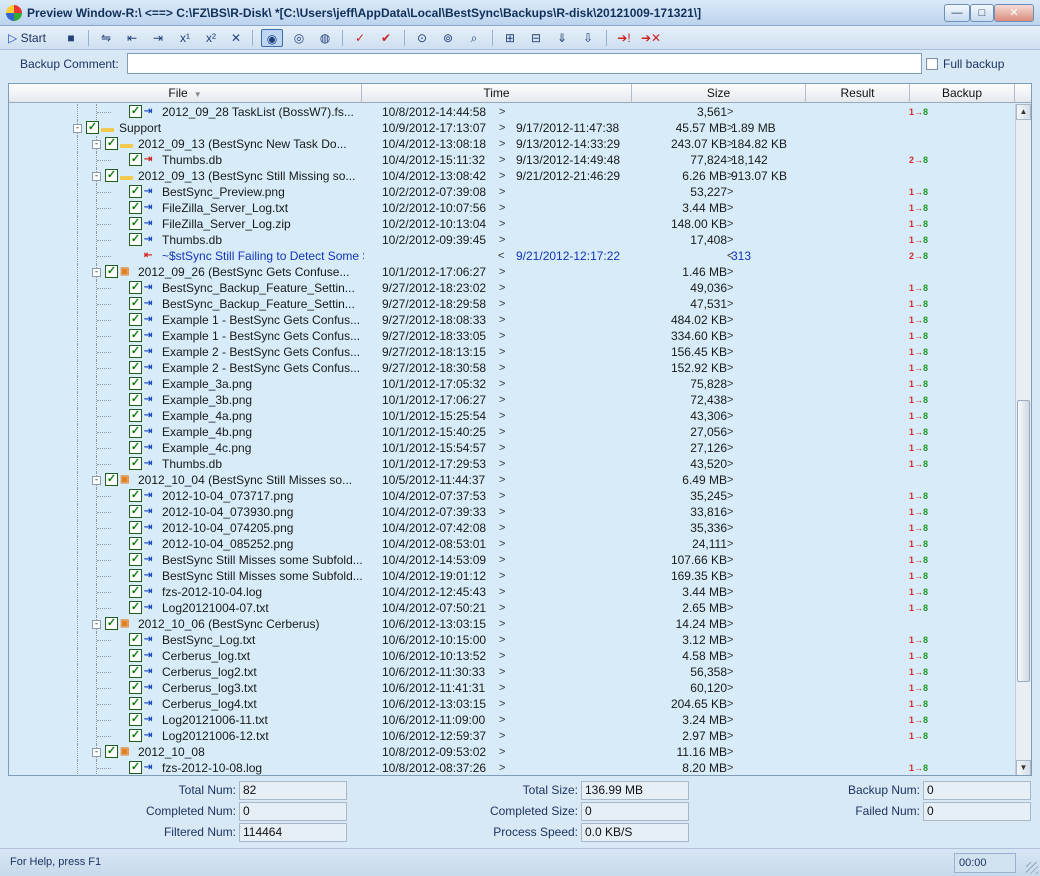 This screenshot has width=1040, height=876. Describe the element at coordinates (272, 38) in the screenshot. I see `preview-icon: ◉` at that location.